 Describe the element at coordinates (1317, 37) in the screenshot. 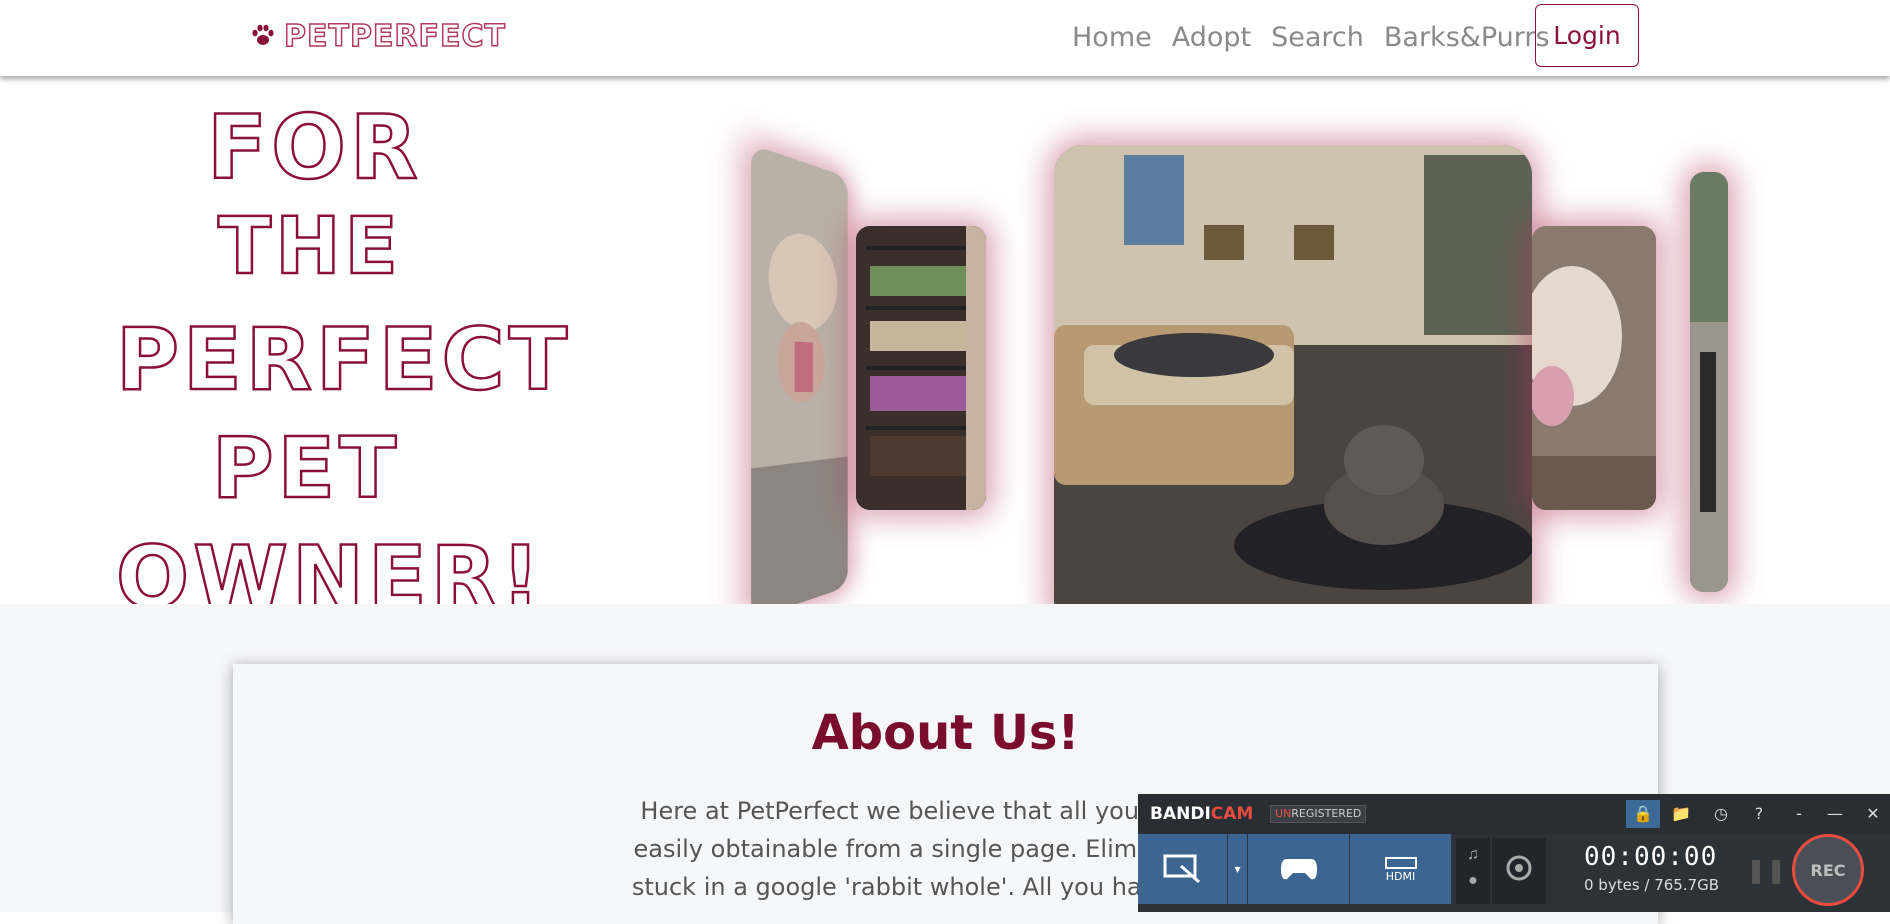

I see `nav-link-search: Search` at that location.